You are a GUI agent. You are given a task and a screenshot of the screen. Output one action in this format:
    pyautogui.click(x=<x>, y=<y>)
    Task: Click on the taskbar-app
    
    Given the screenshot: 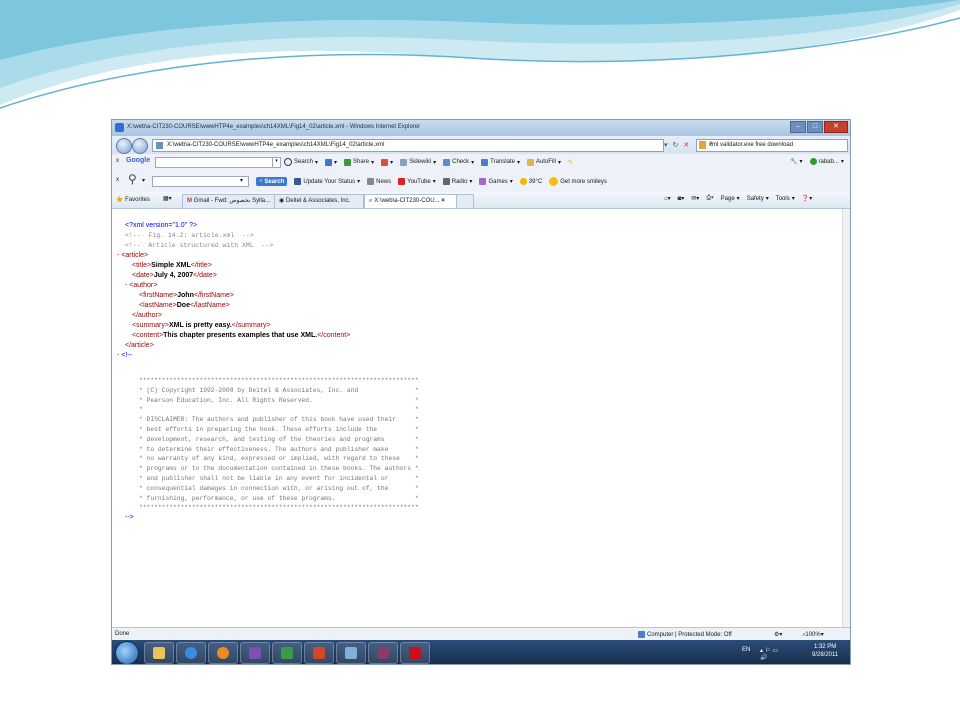 What is the action you would take?
    pyautogui.click(x=255, y=653)
    